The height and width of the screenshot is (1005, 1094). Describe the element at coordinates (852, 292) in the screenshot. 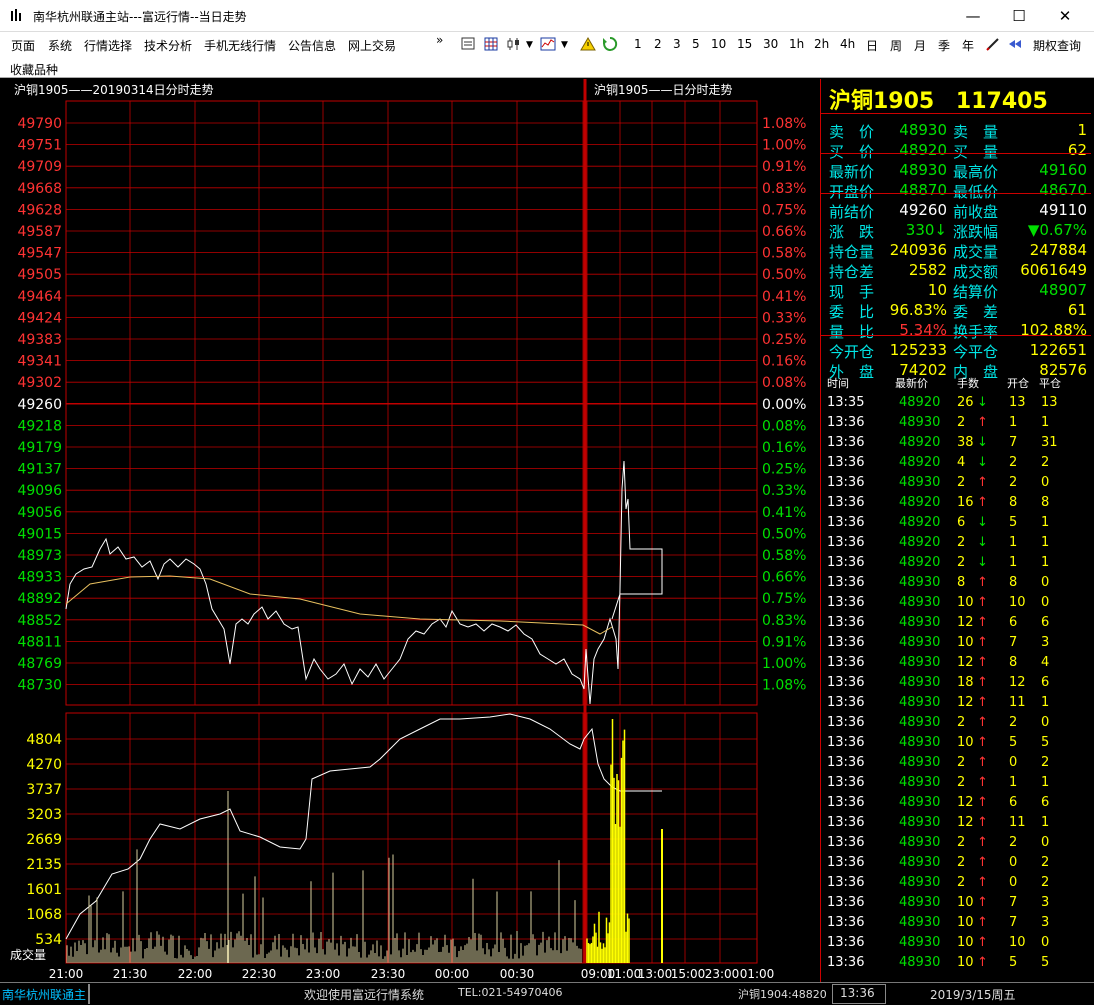

I see `quote-label: 现 手` at that location.